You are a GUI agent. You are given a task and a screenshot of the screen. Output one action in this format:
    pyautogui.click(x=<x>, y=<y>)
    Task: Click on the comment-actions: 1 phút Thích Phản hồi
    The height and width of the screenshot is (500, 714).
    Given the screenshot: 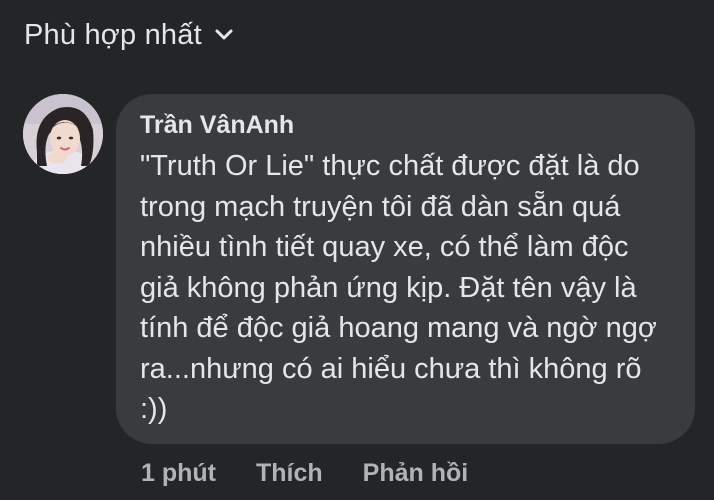 What is the action you would take?
    pyautogui.click(x=304, y=473)
    